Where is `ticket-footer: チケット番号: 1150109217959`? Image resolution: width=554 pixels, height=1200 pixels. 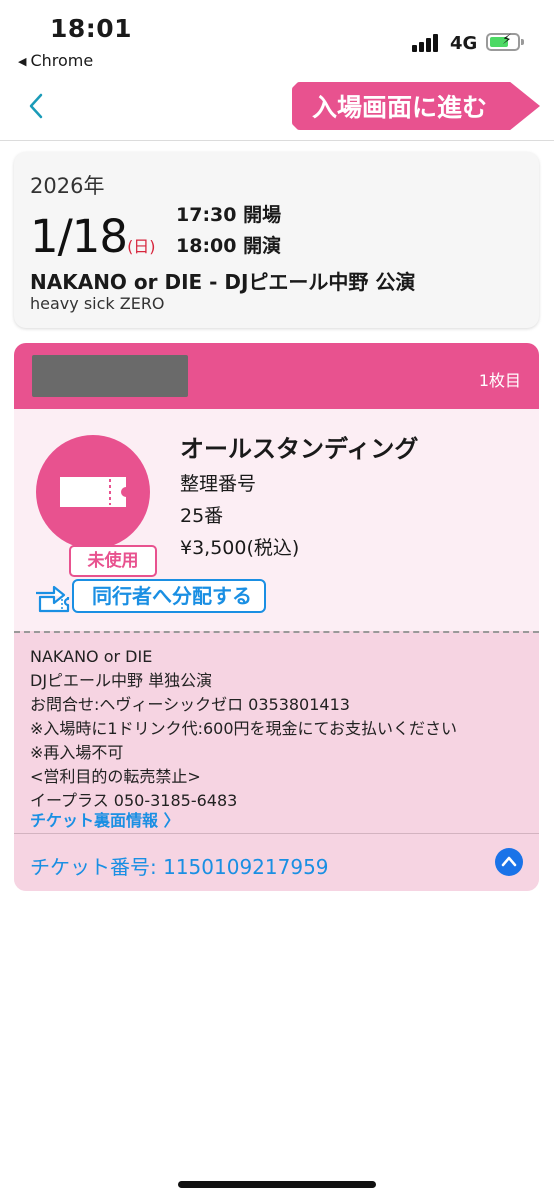 ticket-footer: チケット番号: 1150109217959 is located at coordinates (276, 862).